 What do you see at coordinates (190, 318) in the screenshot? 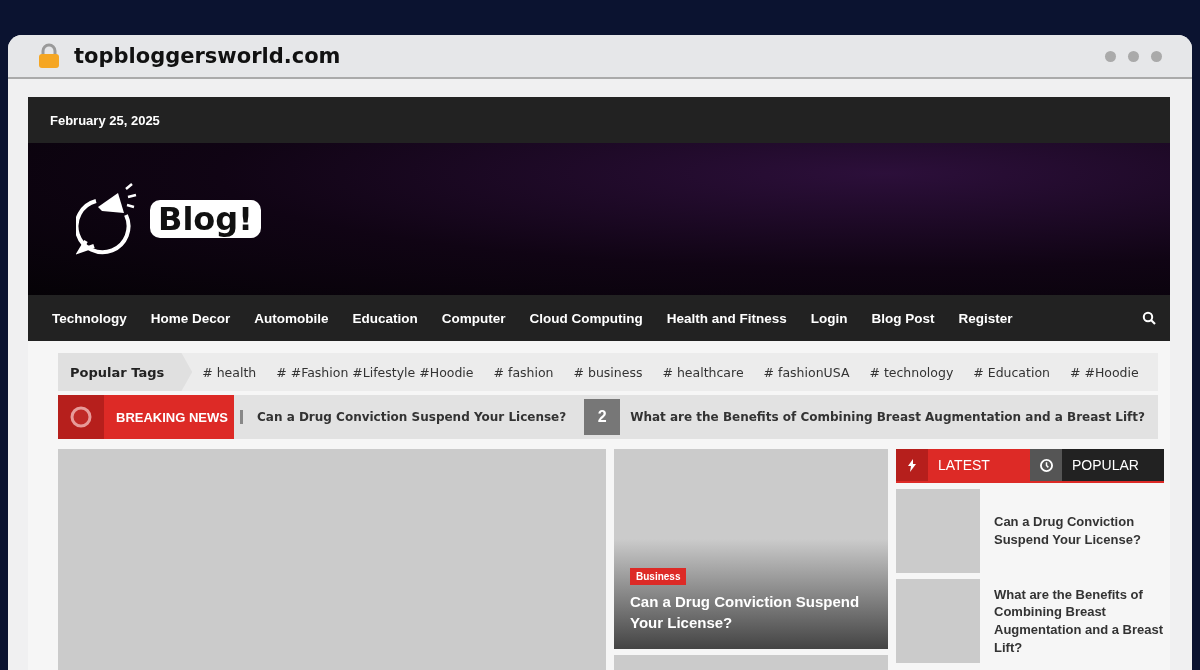
I see `nav-link: Home Decor` at bounding box center [190, 318].